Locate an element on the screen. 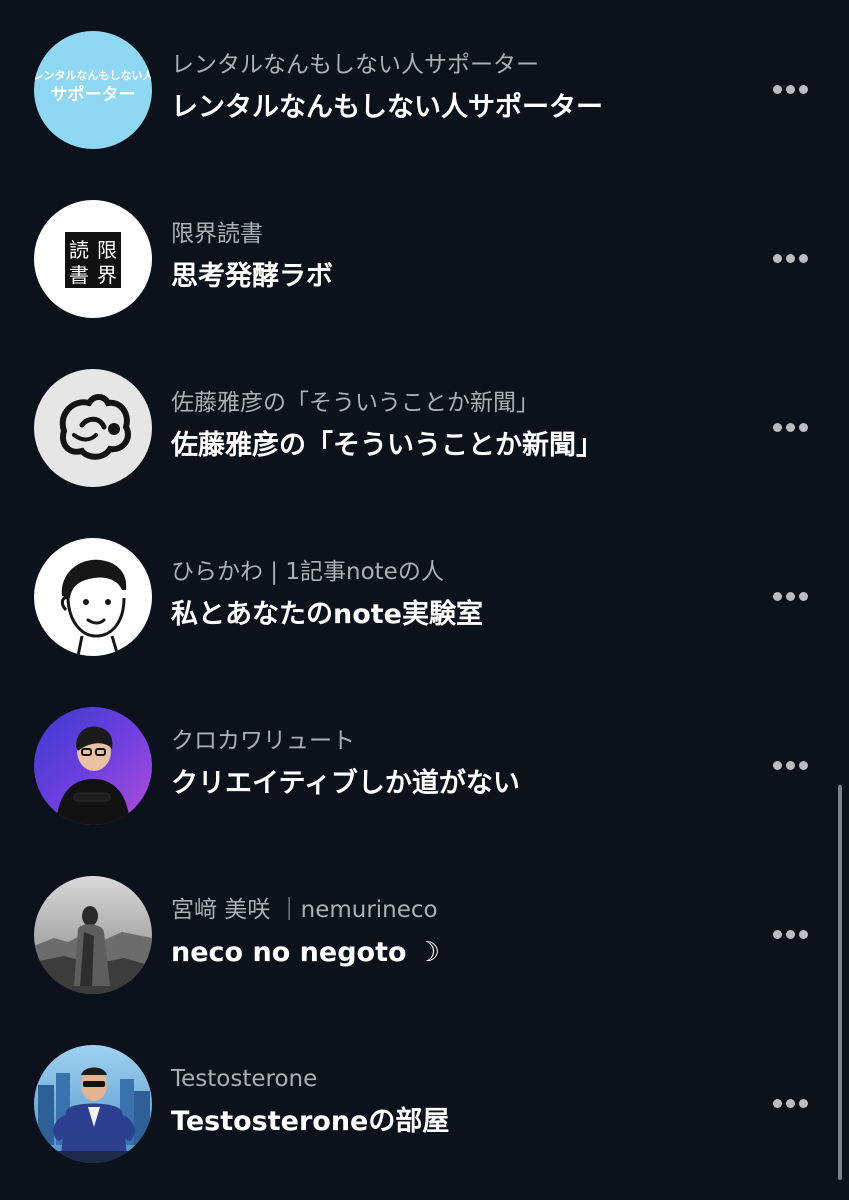  cartoon-muscle-icon is located at coordinates (93, 1104).